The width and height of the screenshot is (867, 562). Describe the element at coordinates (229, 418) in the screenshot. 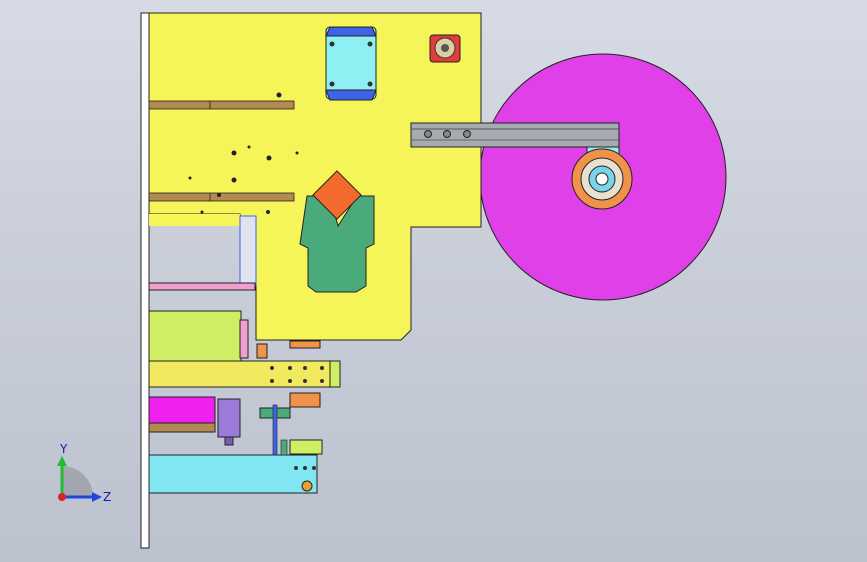

I see `purple-cylinder` at that location.